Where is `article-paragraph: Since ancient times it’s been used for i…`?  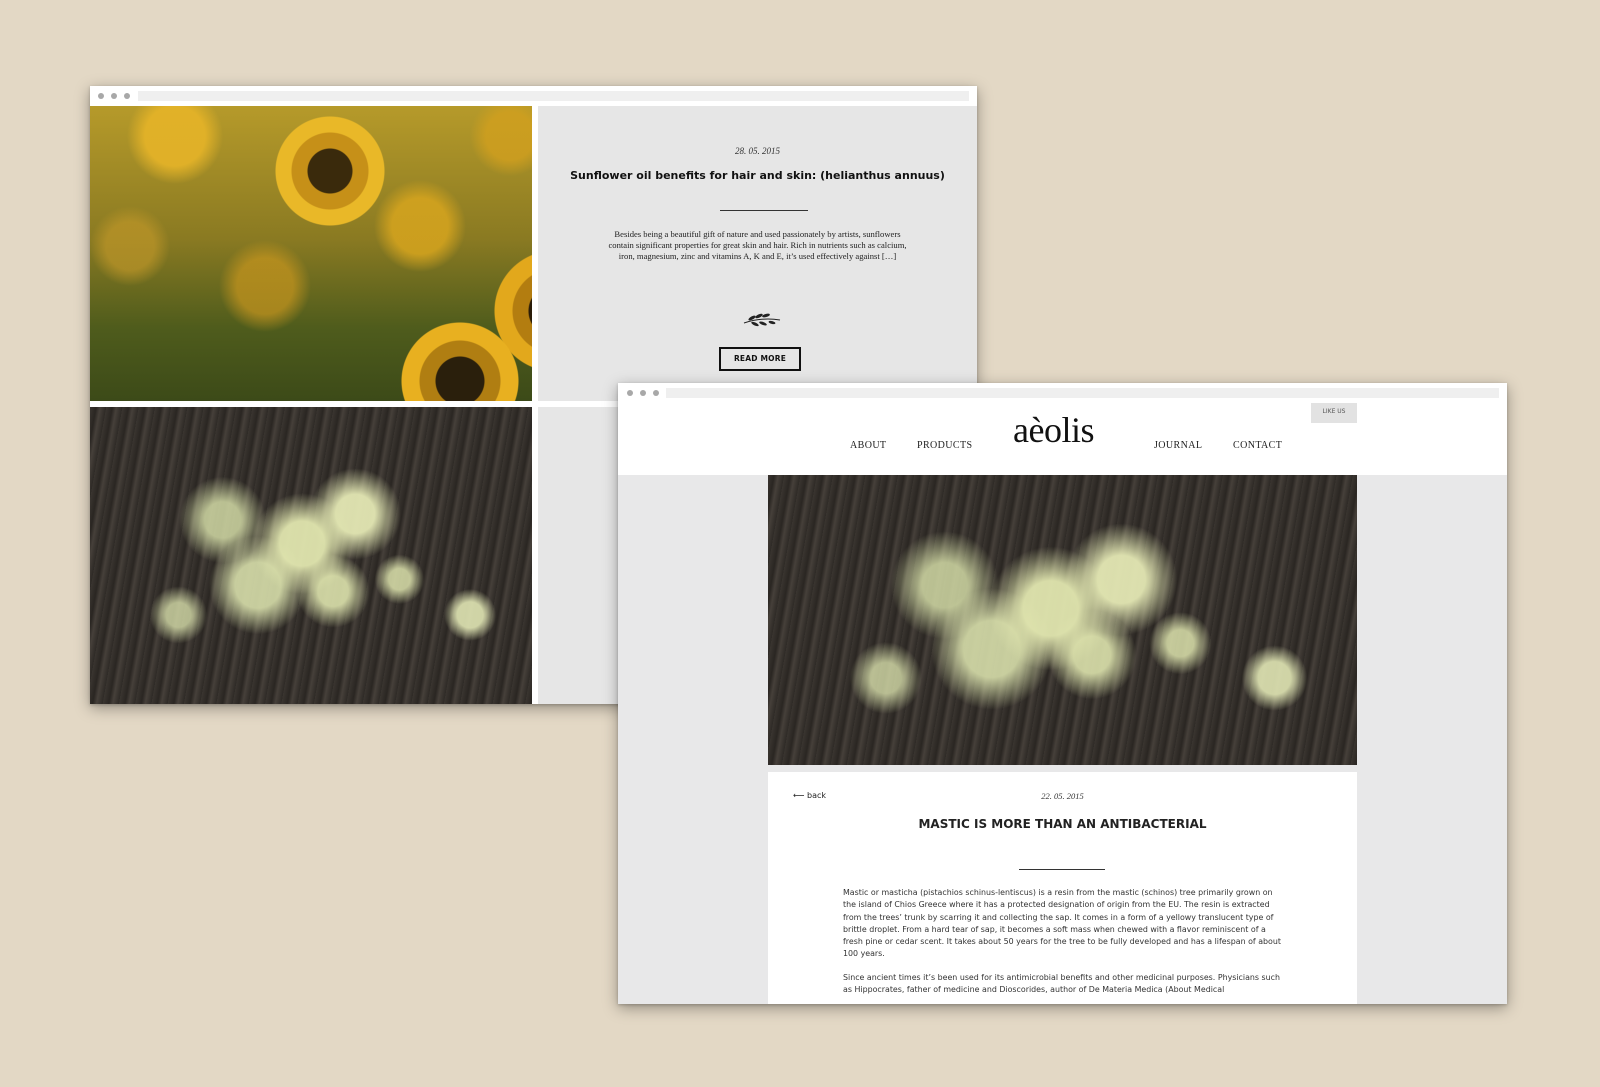
article-paragraph: Since ancient times it’s been used for i… is located at coordinates (1061, 983).